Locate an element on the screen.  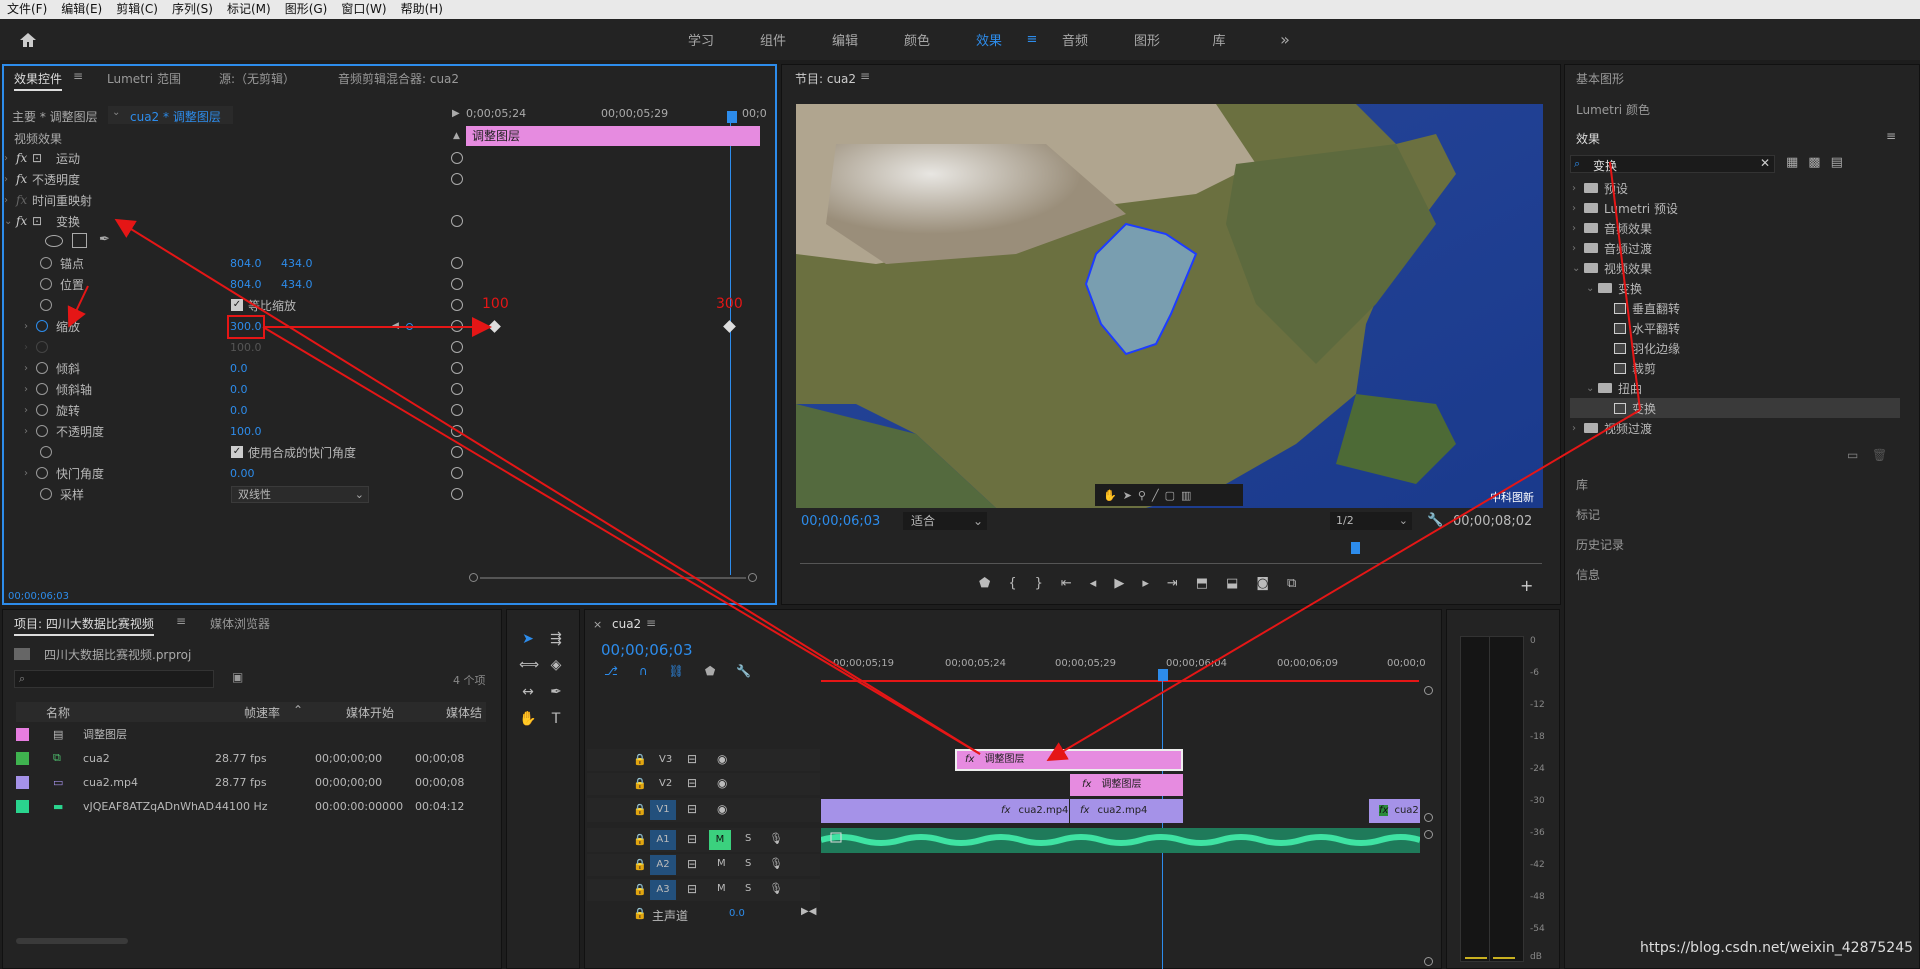
ec-timeline-ruler: 0;00;05;24 00;00;05;29 00;0 is located at coordinates (616, 116).